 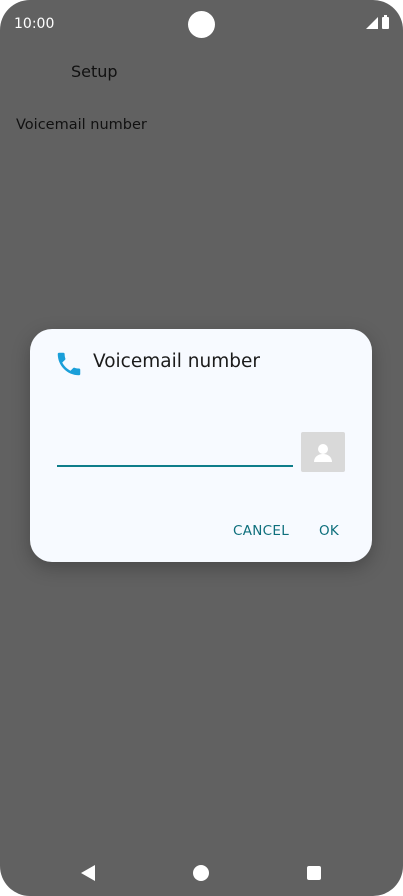 What do you see at coordinates (372, 23) in the screenshot?
I see `signal-icon` at bounding box center [372, 23].